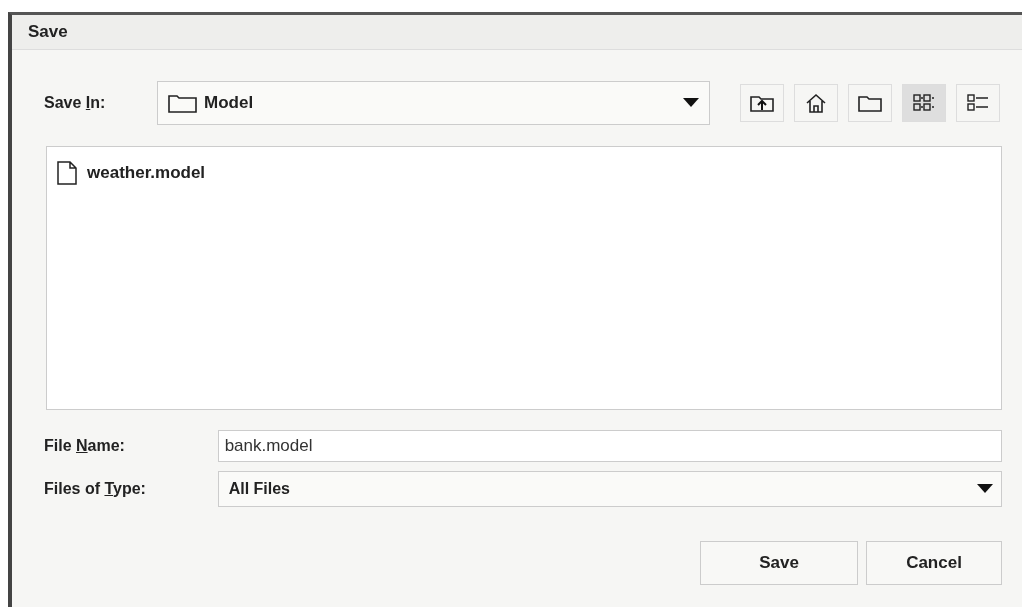 This screenshot has height=607, width=1022. I want to click on file-icon, so click(67, 173).